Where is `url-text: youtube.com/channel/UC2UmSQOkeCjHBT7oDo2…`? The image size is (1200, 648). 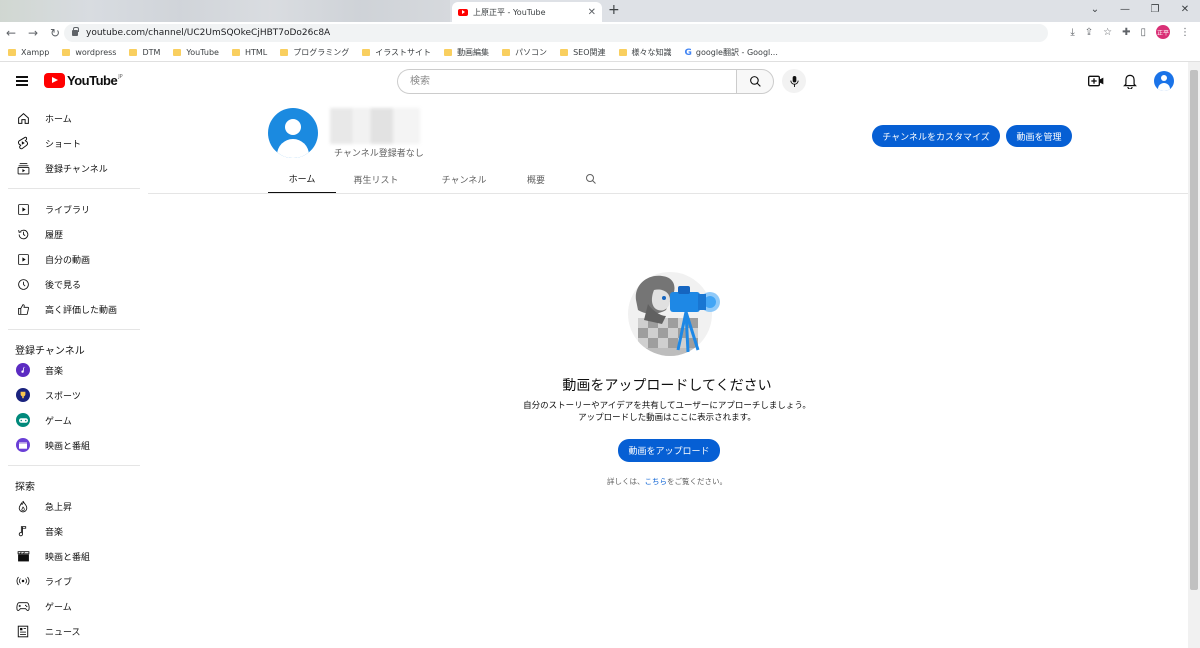 url-text: youtube.com/channel/UC2UmSQOkeCjHBT7oDo2… is located at coordinates (208, 33).